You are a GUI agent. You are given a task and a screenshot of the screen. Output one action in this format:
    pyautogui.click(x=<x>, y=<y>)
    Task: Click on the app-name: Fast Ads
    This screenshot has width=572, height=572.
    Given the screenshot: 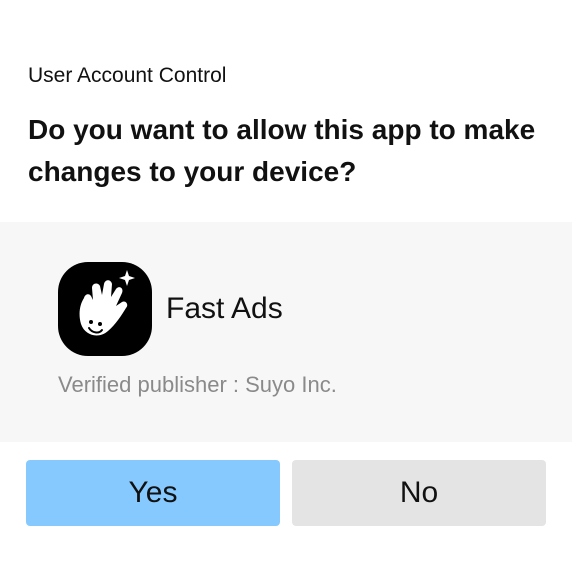 What is the action you would take?
    pyautogui.click(x=224, y=308)
    